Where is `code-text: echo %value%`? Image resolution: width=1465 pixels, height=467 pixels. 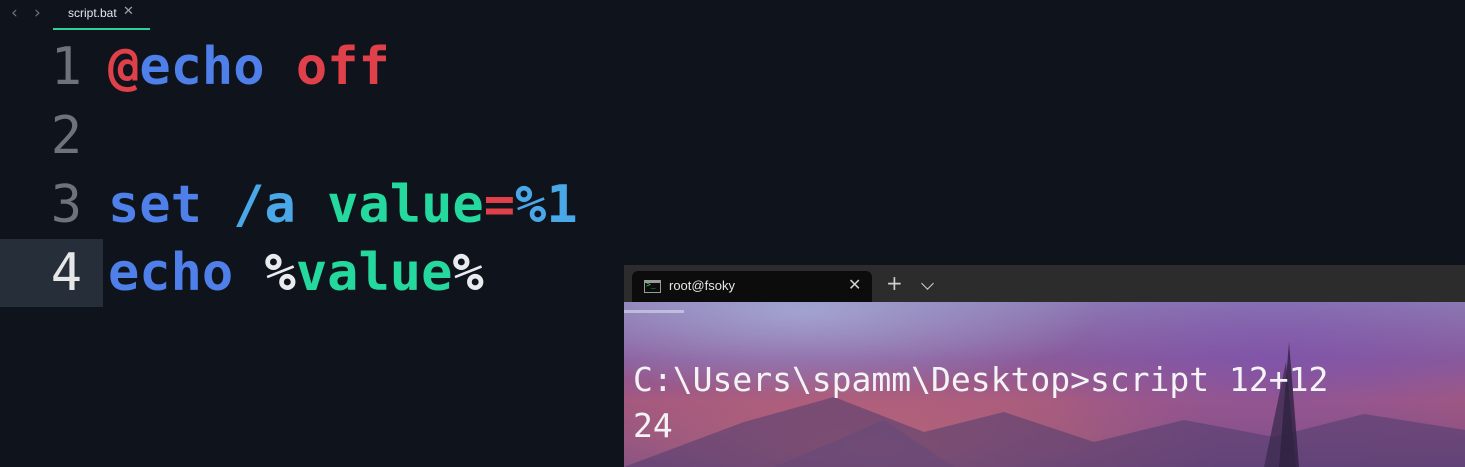 code-text: echo %value% is located at coordinates (296, 273).